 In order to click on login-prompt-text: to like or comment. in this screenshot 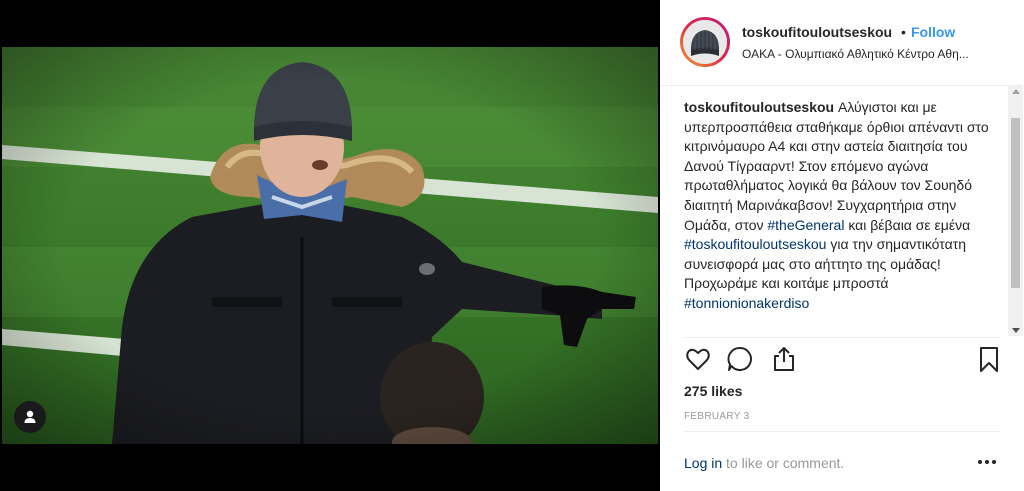, I will do `click(783, 463)`.